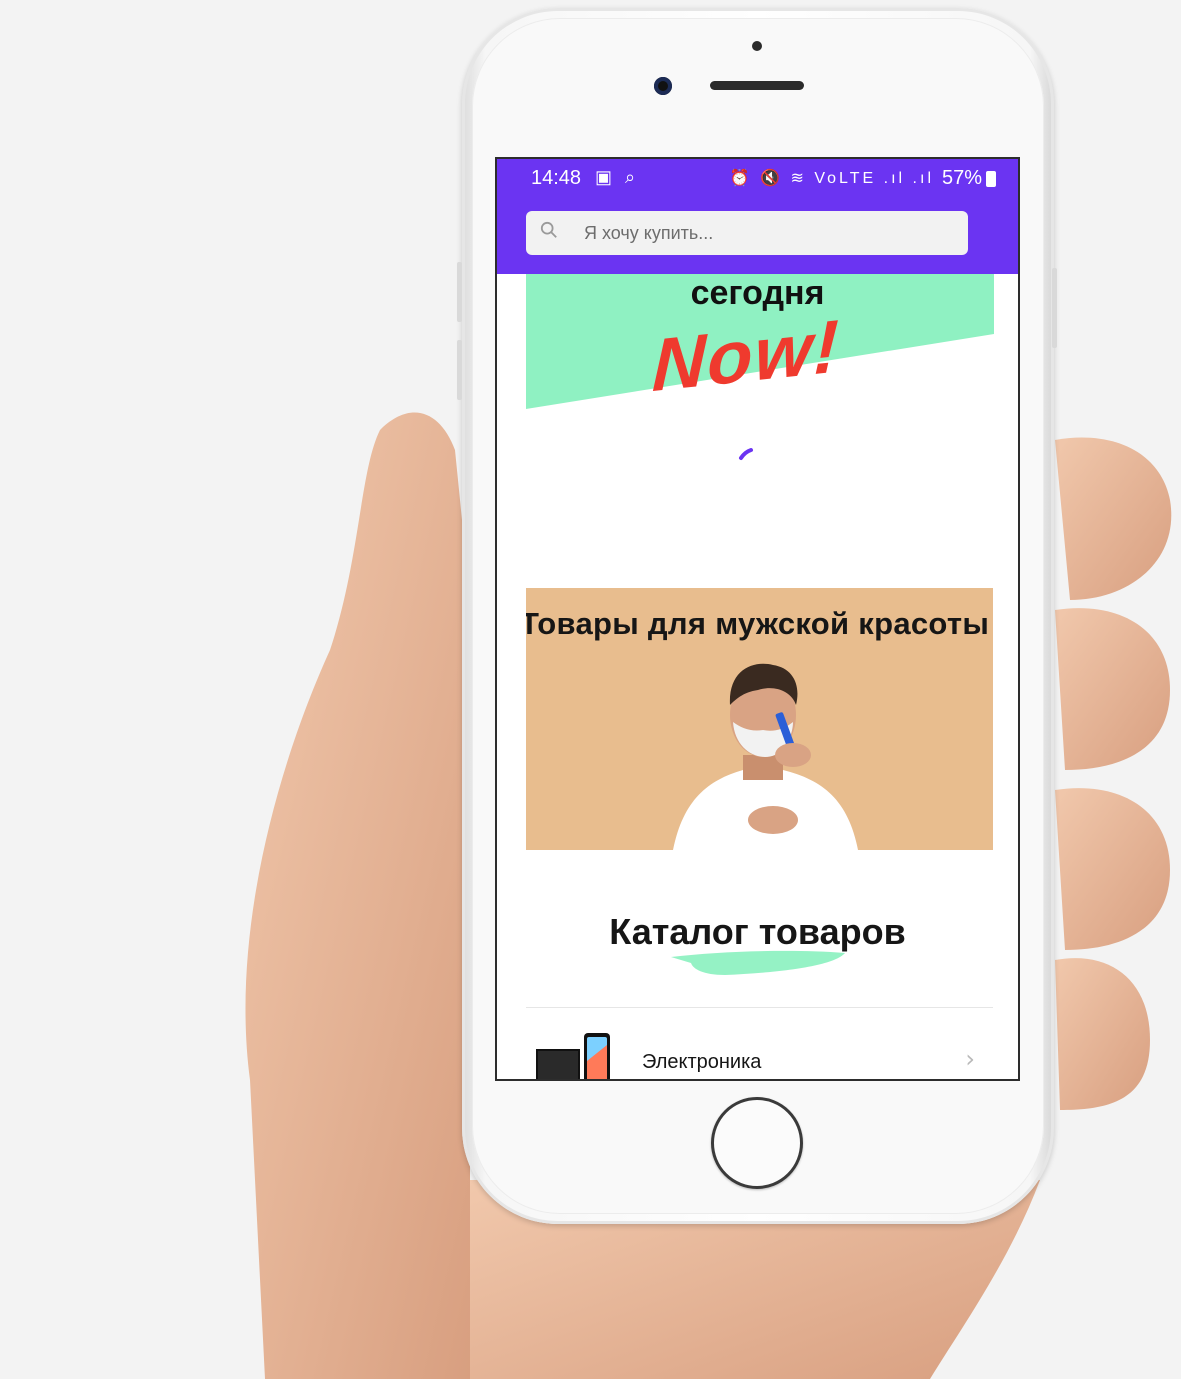 Image resolution: width=1181 pixels, height=1379 pixels. Describe the element at coordinates (459, 370) in the screenshot. I see `volume-down-button` at that location.